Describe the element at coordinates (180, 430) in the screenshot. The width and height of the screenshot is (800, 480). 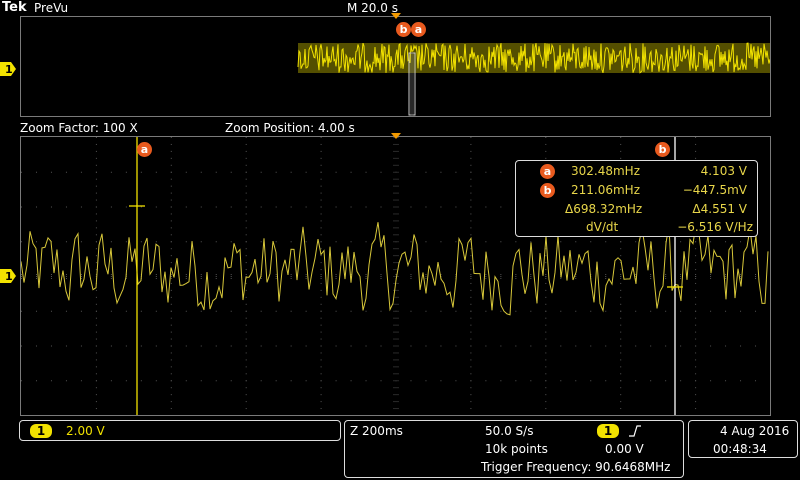
I see `channel-1-scale-box: 1 2.00 V` at that location.